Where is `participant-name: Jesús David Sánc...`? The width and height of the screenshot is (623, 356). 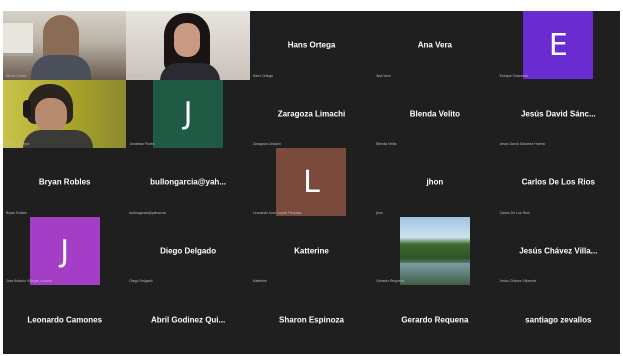
participant-name: Jesús David Sánc... is located at coordinates (558, 114).